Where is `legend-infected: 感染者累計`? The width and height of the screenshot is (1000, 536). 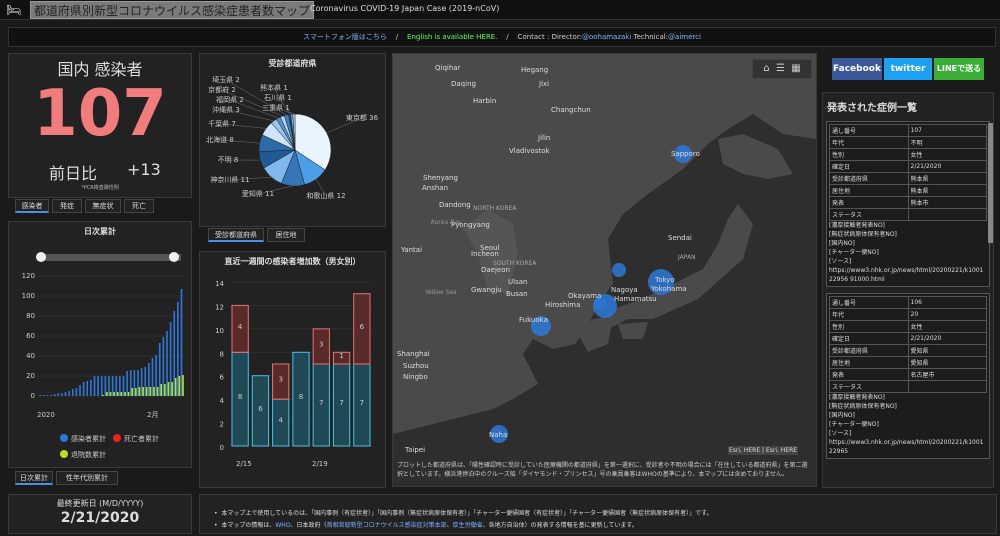 legend-infected: 感染者累計 is located at coordinates (88, 438).